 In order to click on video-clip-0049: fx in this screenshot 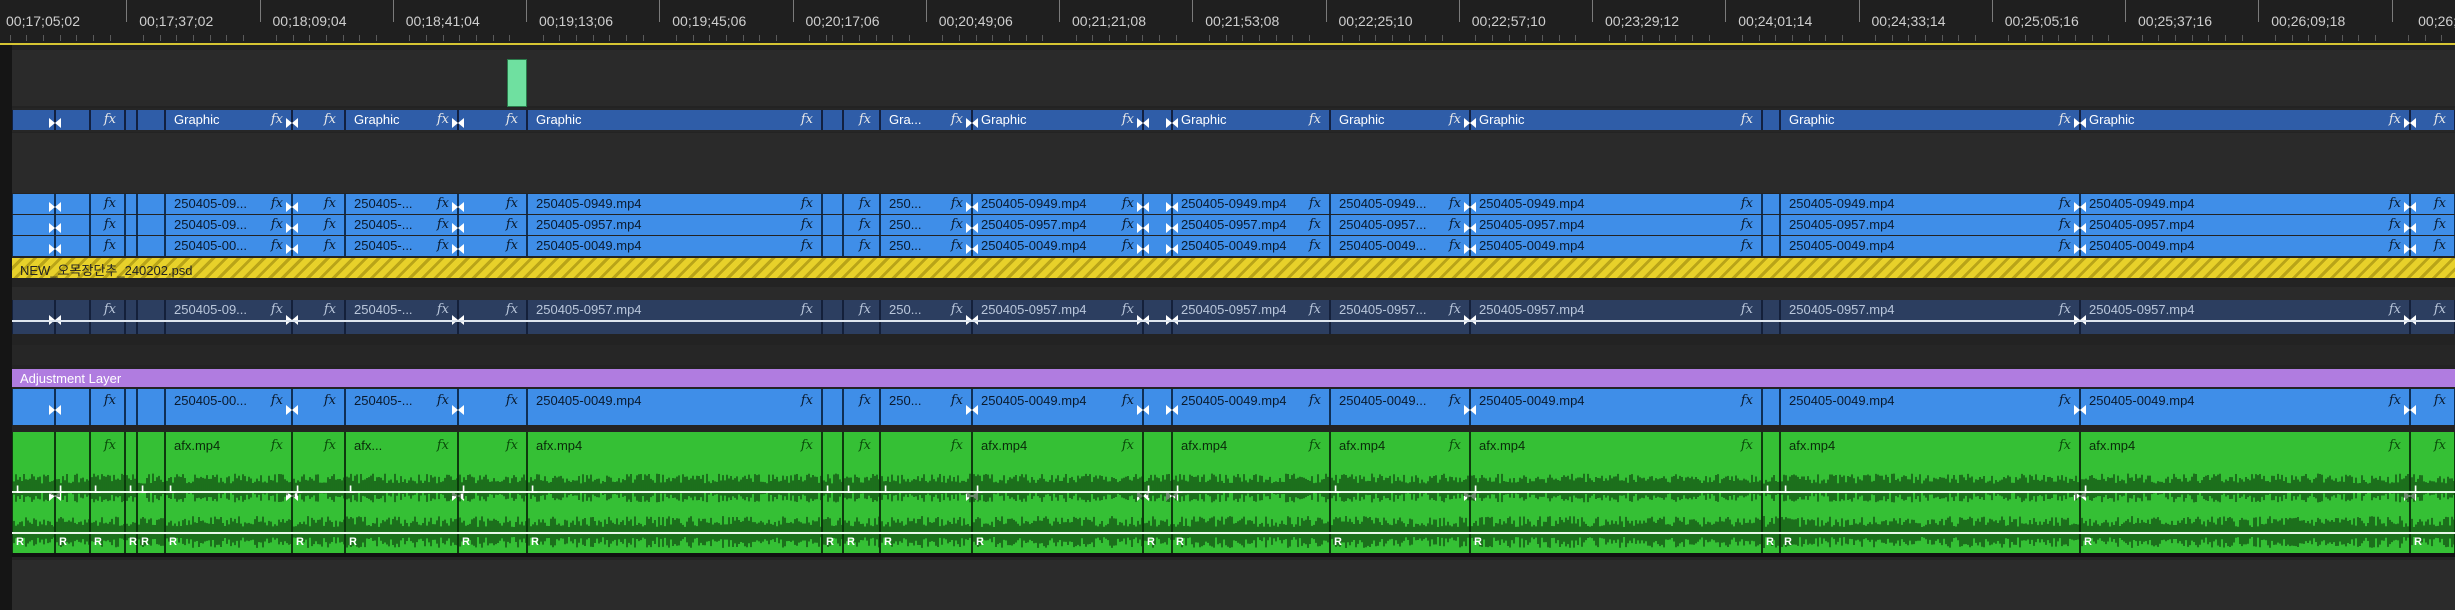, I will do `click(2432, 246)`.